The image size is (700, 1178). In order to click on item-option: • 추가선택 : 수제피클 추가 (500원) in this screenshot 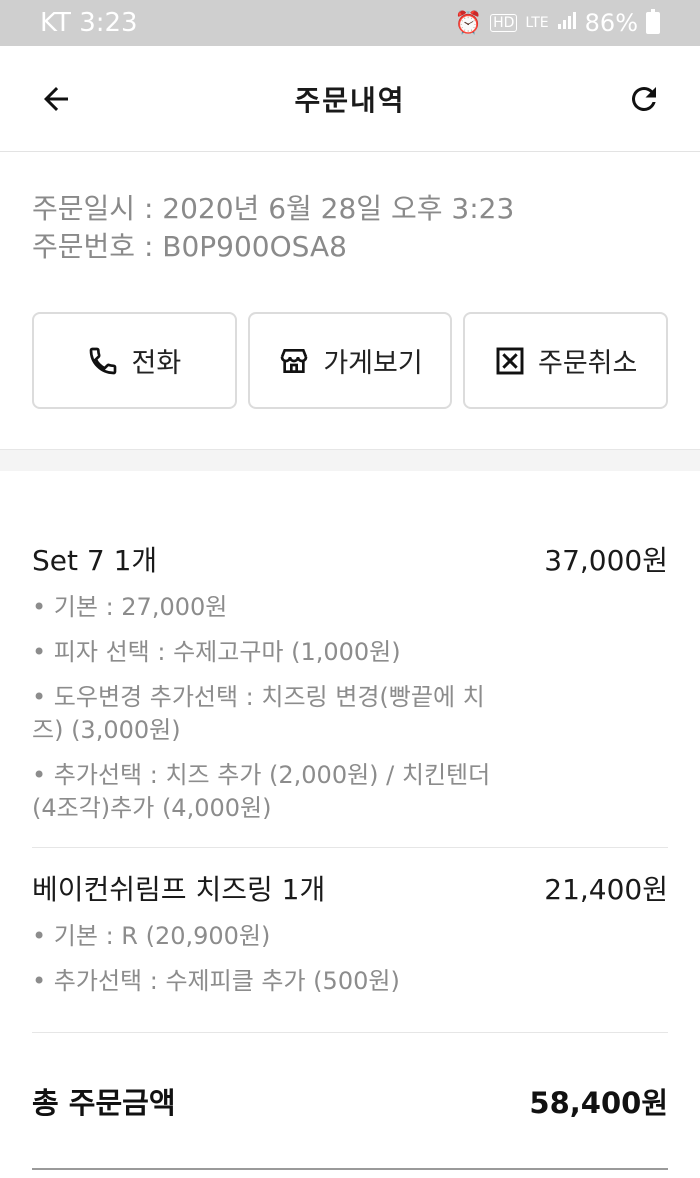, I will do `click(216, 981)`.